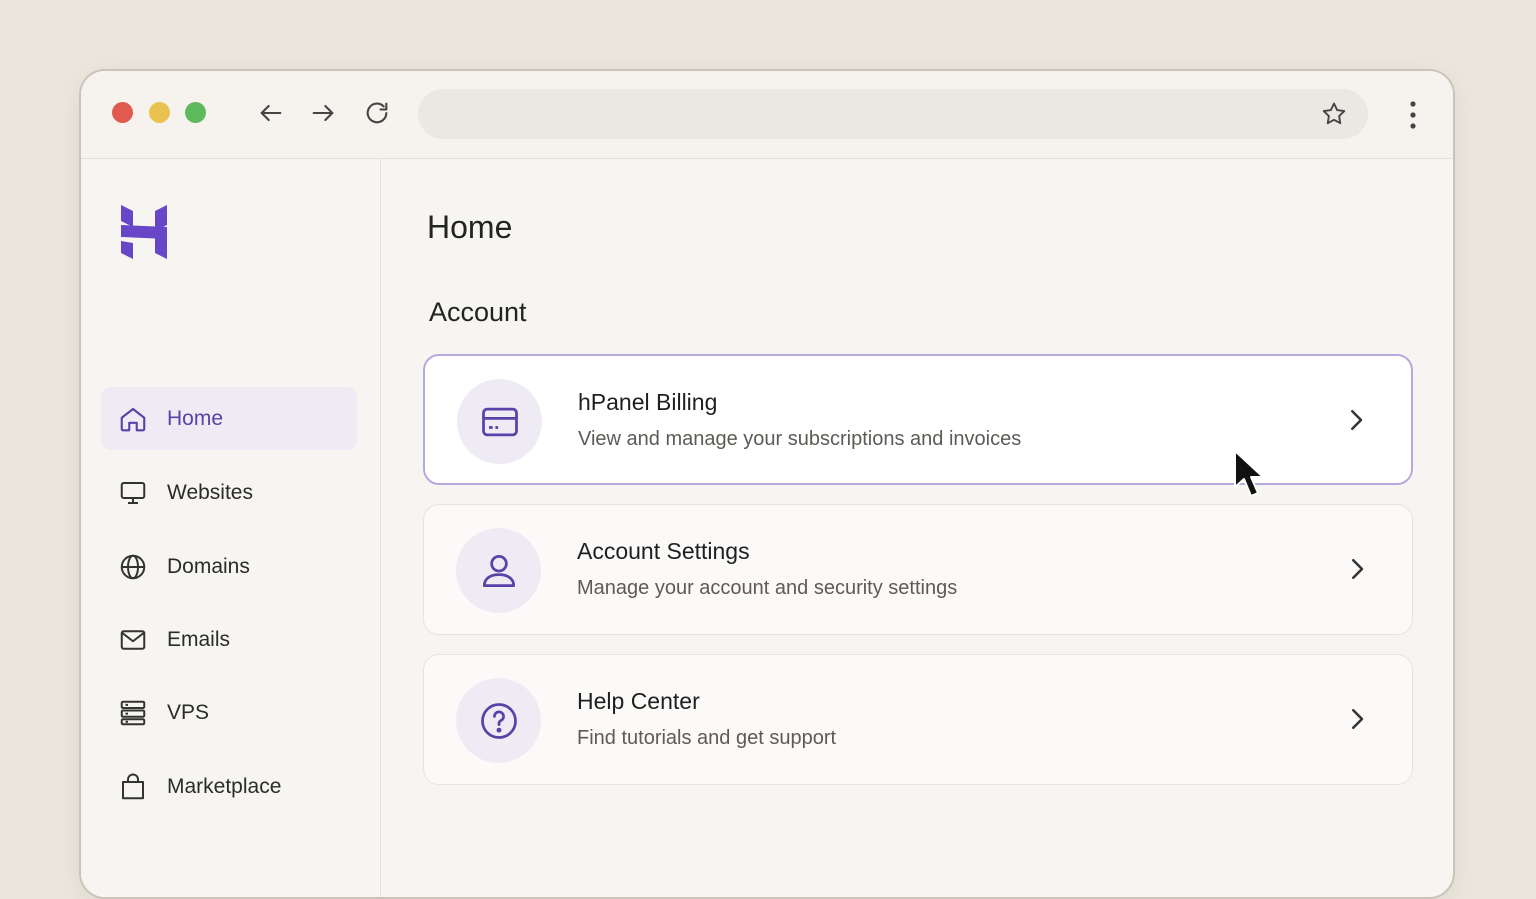 This screenshot has width=1536, height=899. I want to click on address-bar, so click(893, 114).